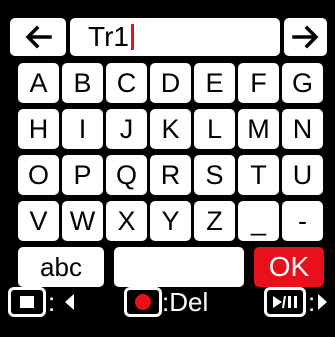 The height and width of the screenshot is (337, 335). Describe the element at coordinates (289, 267) in the screenshot. I see `ok-button: OK` at that location.